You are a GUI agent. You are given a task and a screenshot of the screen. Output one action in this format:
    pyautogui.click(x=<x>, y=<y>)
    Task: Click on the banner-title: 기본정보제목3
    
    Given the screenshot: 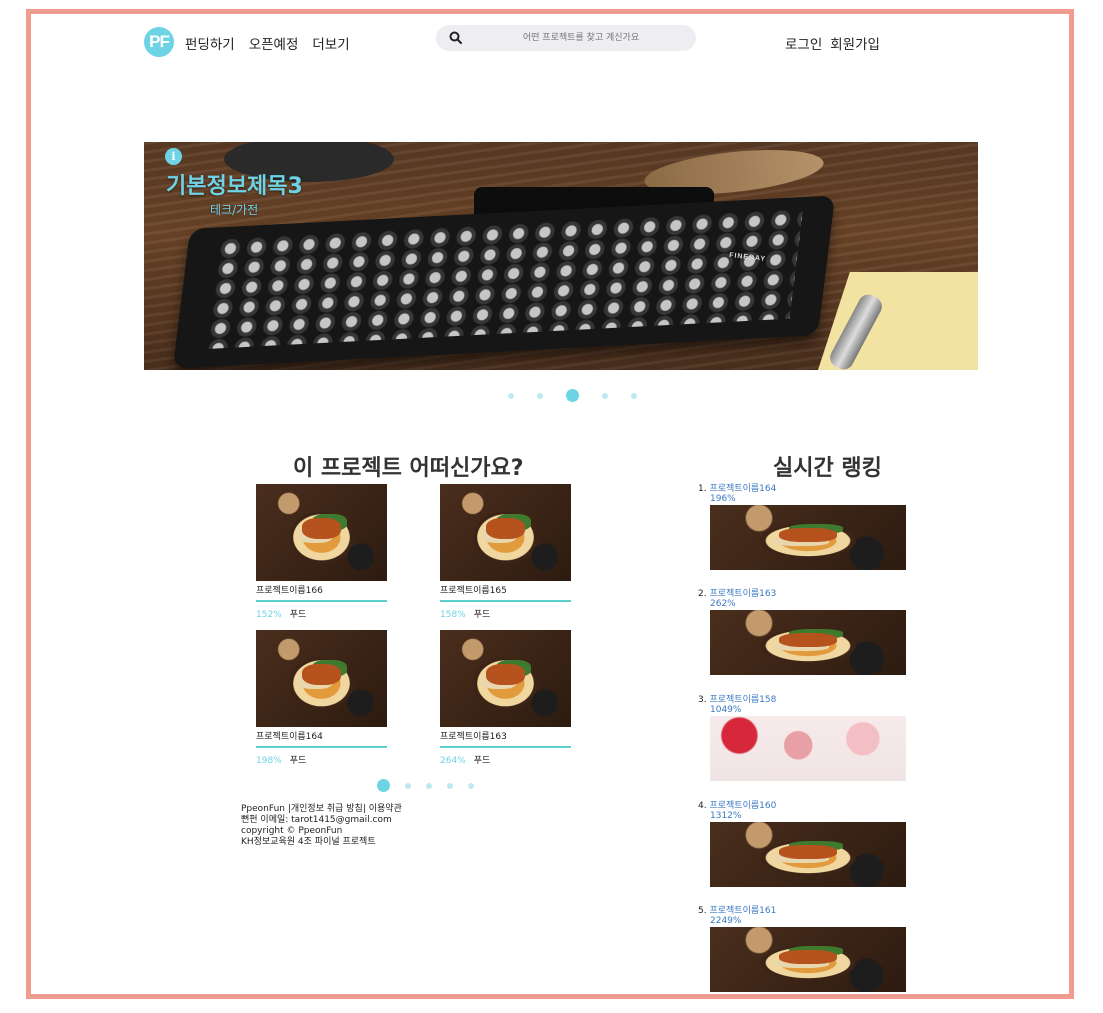 What is the action you would take?
    pyautogui.click(x=234, y=184)
    